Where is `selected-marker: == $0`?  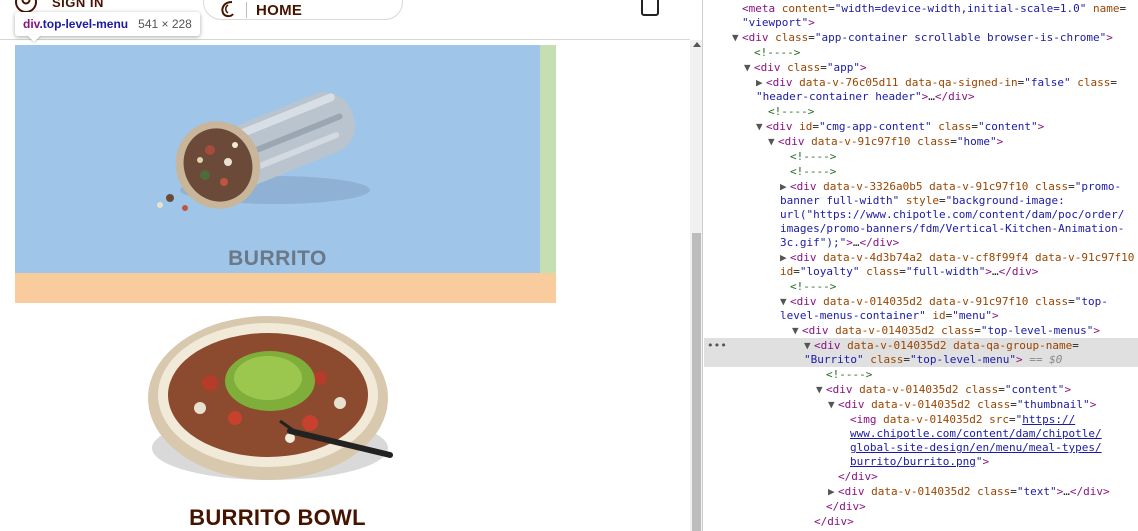 selected-marker: == $0 is located at coordinates (1046, 359).